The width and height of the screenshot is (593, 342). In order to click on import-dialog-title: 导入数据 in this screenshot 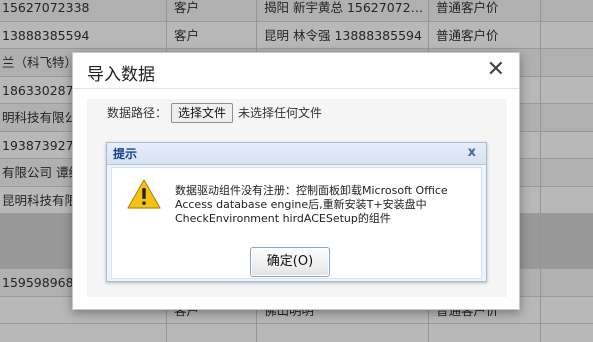, I will do `click(121, 75)`.